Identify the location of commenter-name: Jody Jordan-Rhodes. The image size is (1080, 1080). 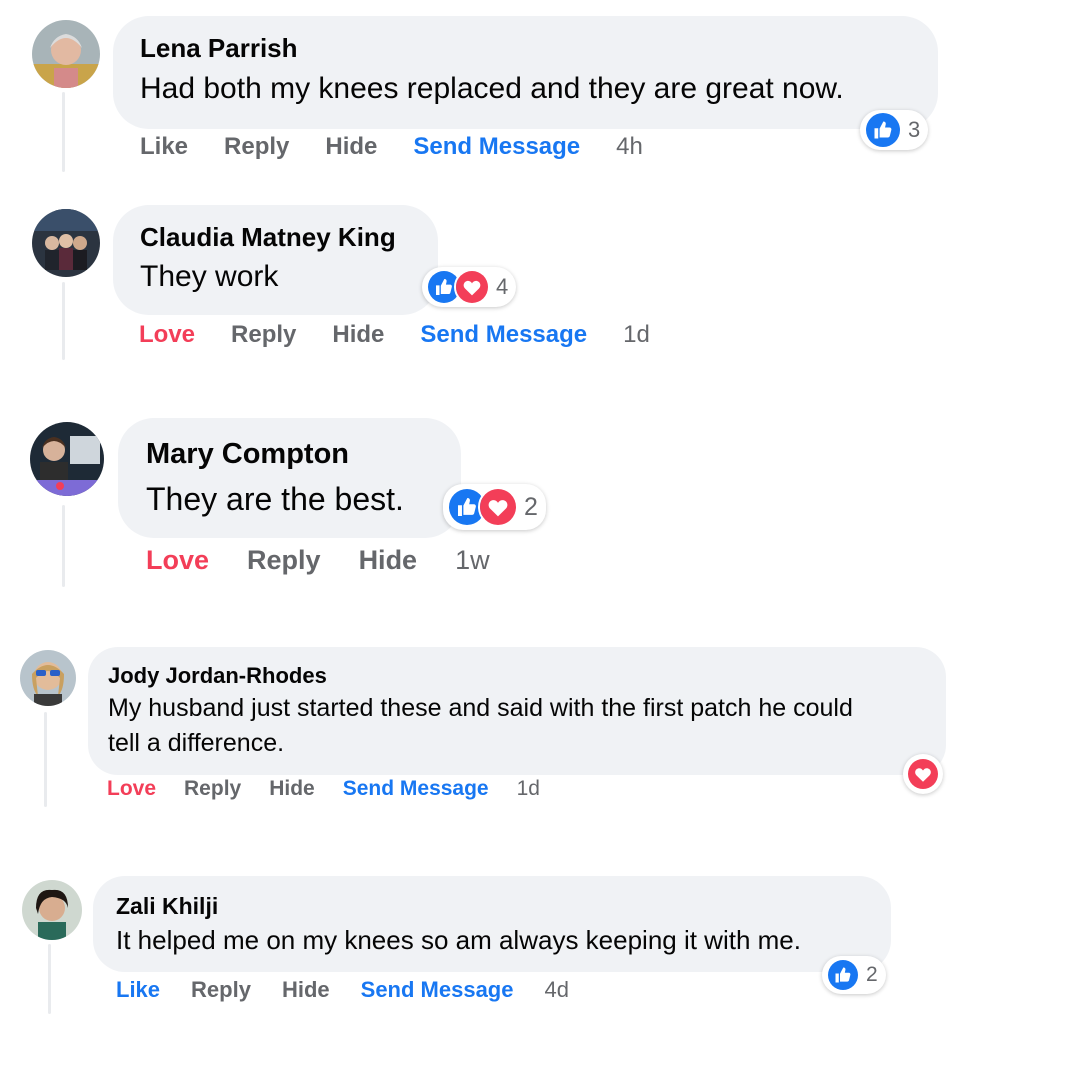
(217, 676).